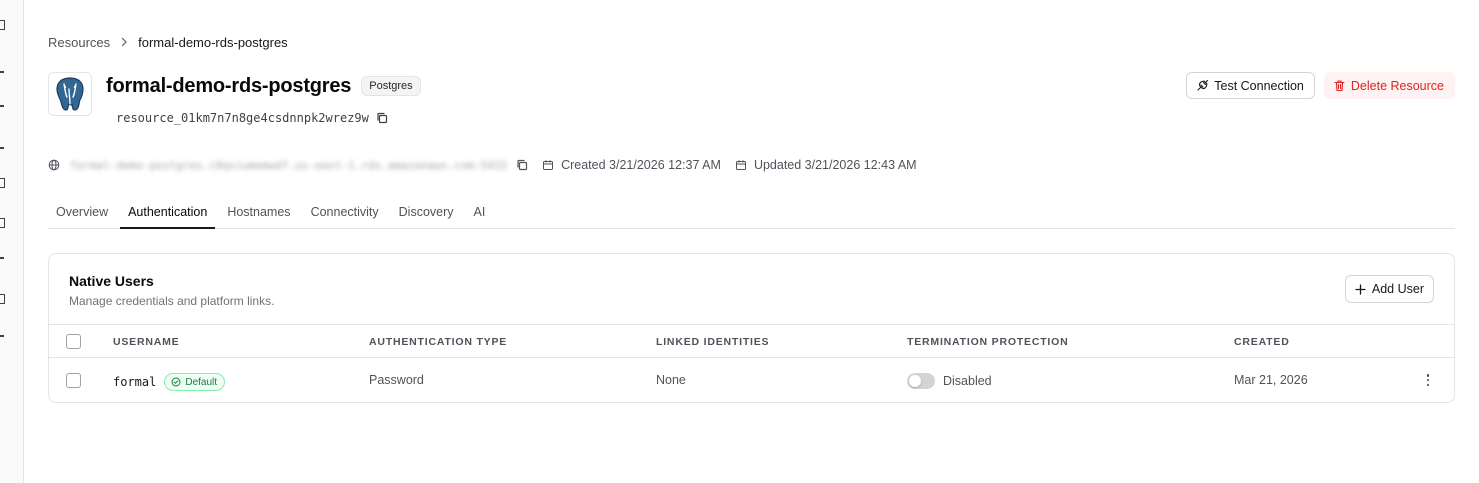  I want to click on tab-ai: AI, so click(480, 212).